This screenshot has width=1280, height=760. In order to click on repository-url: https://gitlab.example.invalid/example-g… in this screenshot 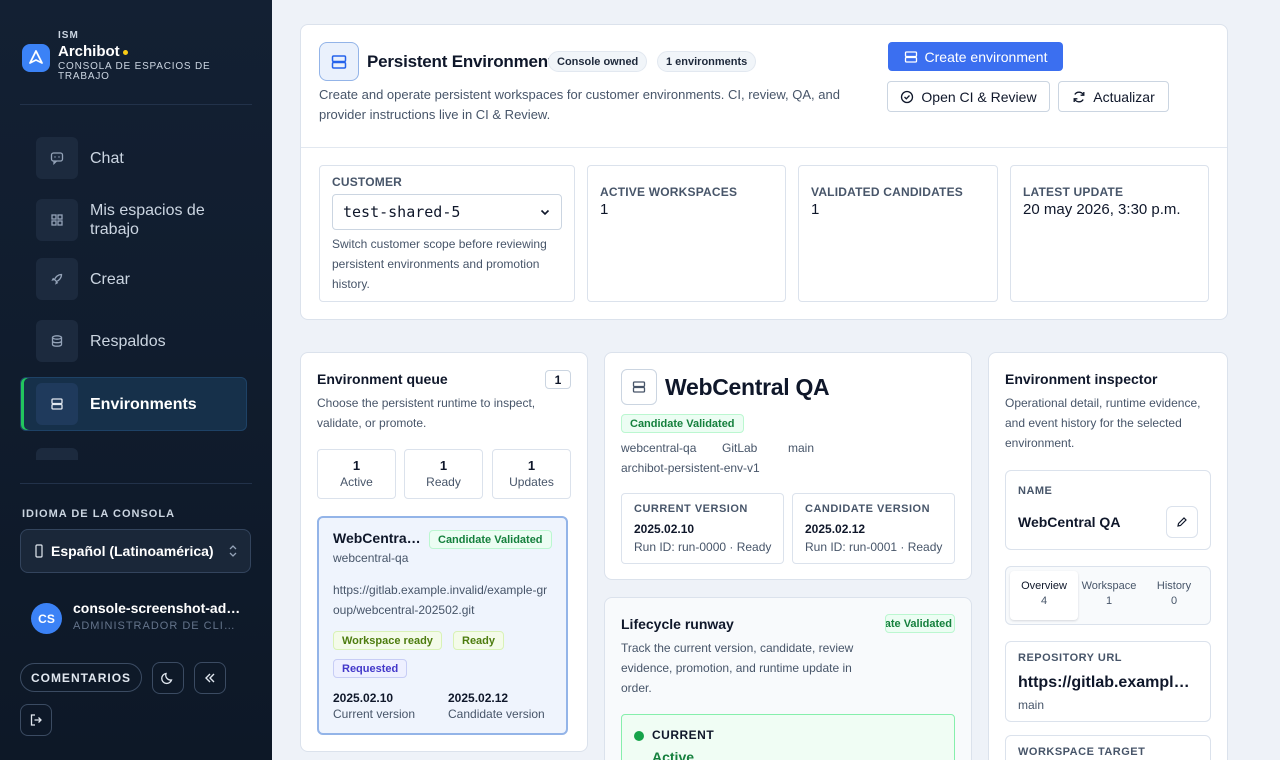, I will do `click(1108, 683)`.